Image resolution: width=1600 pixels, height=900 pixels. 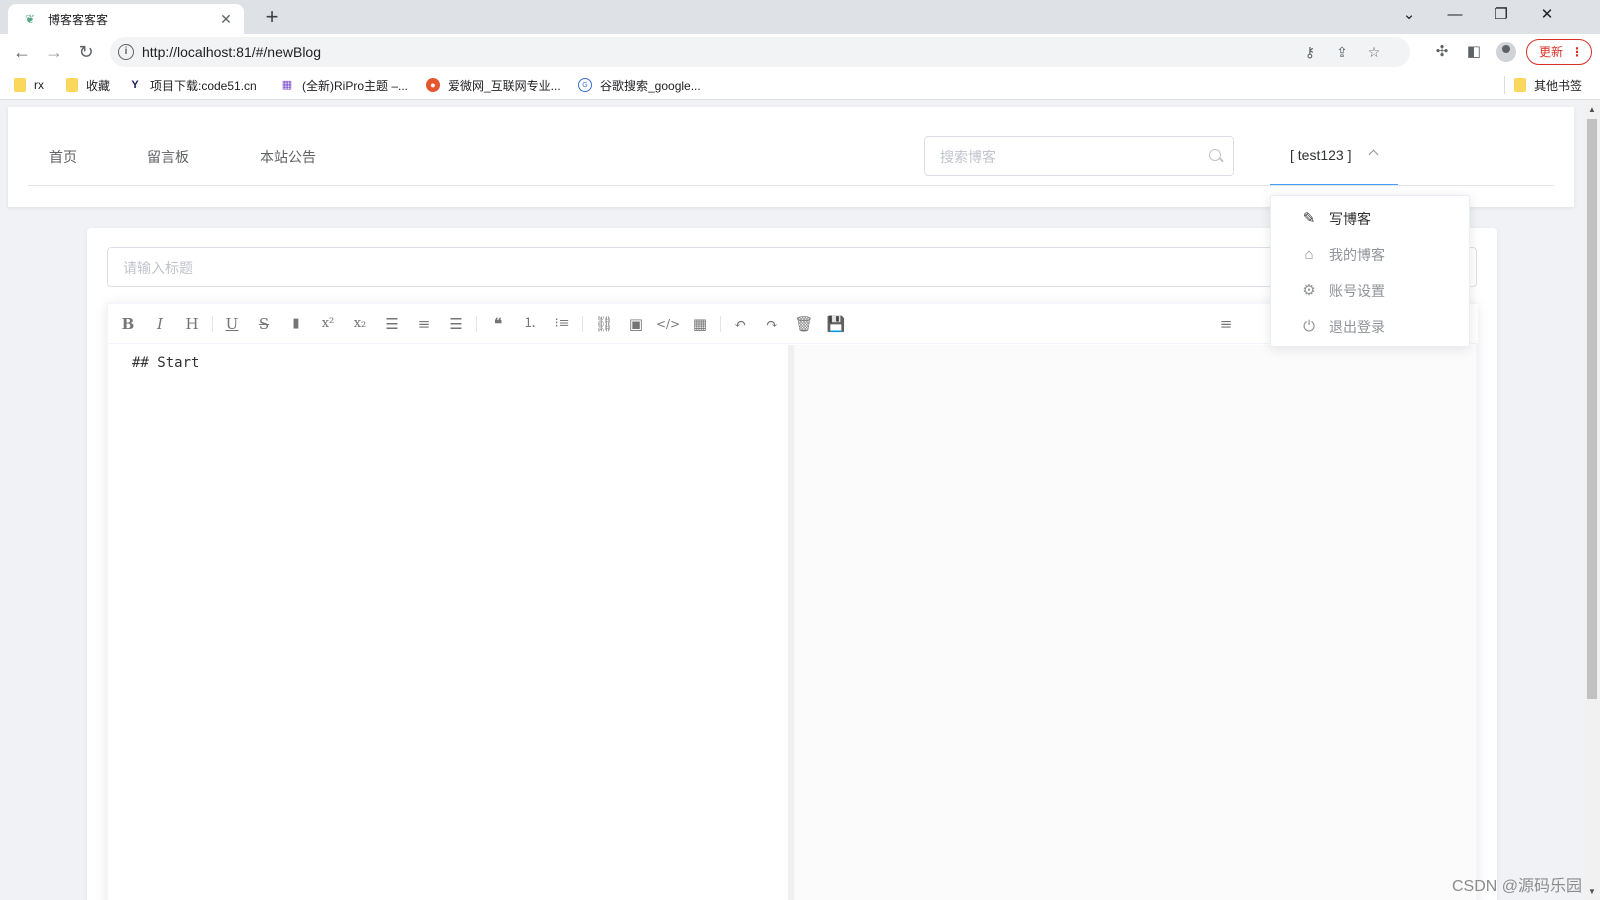 I want to click on header-divider, so click(x=791, y=185).